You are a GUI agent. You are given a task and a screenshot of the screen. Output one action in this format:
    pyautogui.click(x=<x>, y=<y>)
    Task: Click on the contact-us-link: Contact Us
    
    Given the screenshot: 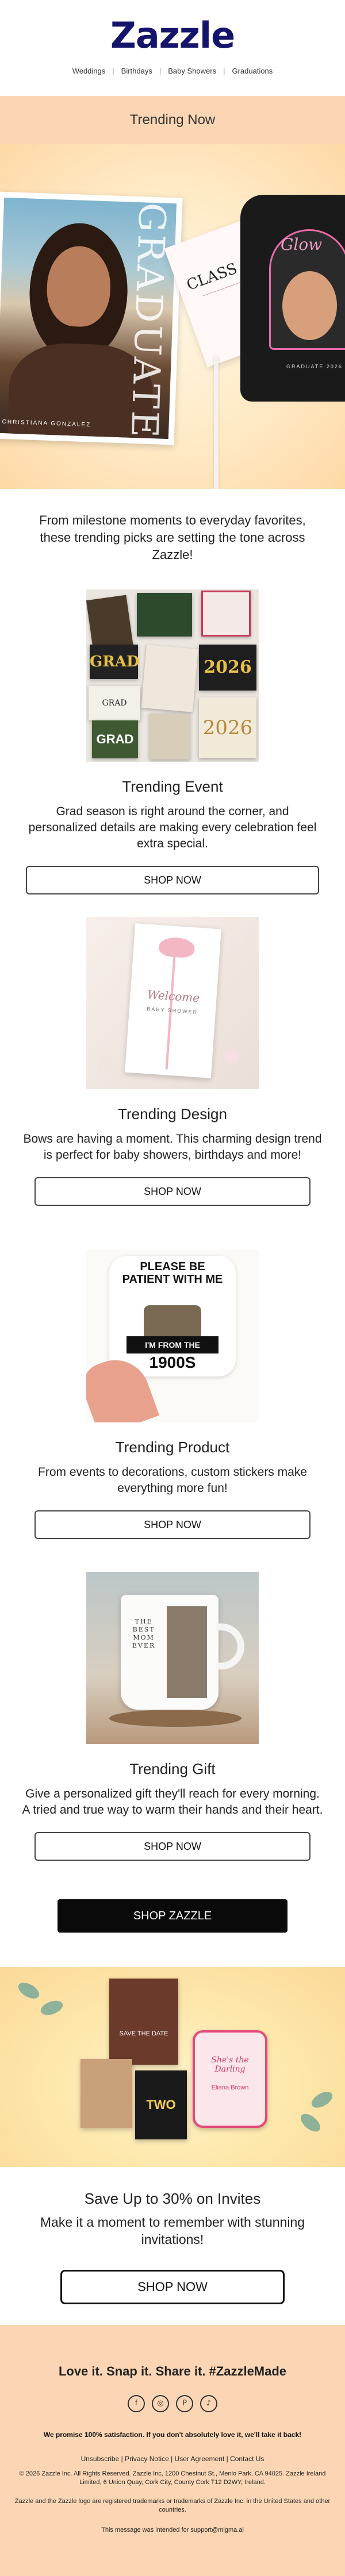 What is the action you would take?
    pyautogui.click(x=247, y=2459)
    